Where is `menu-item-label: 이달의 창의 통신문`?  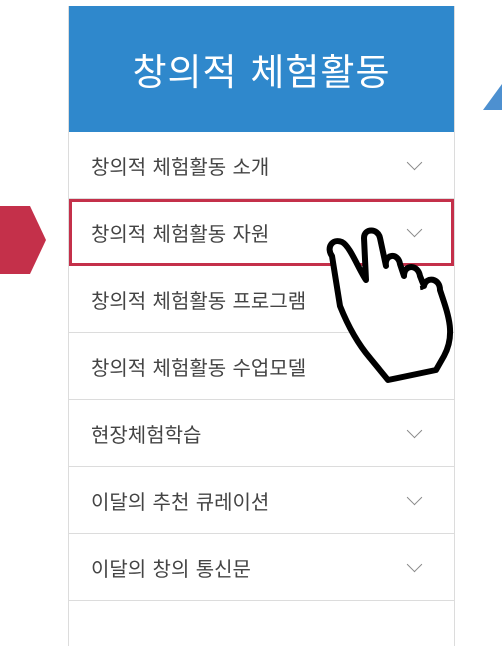
menu-item-label: 이달의 창의 통신문 is located at coordinates (171, 568).